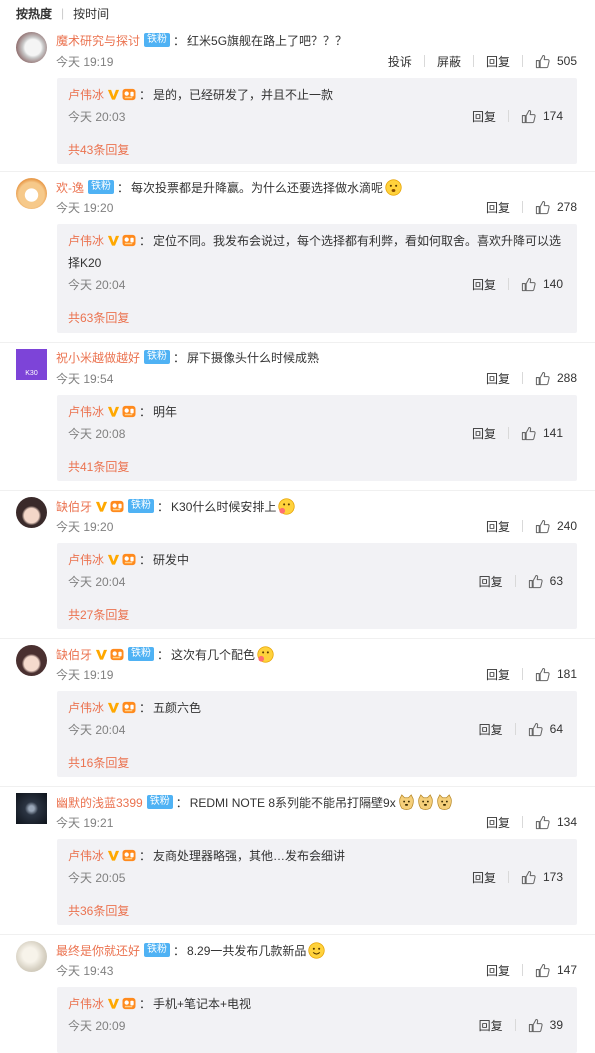 This screenshot has height=1053, width=595. Describe the element at coordinates (297, 13) in the screenshot. I see `sort-bar: 按热度 | 按时间` at that location.